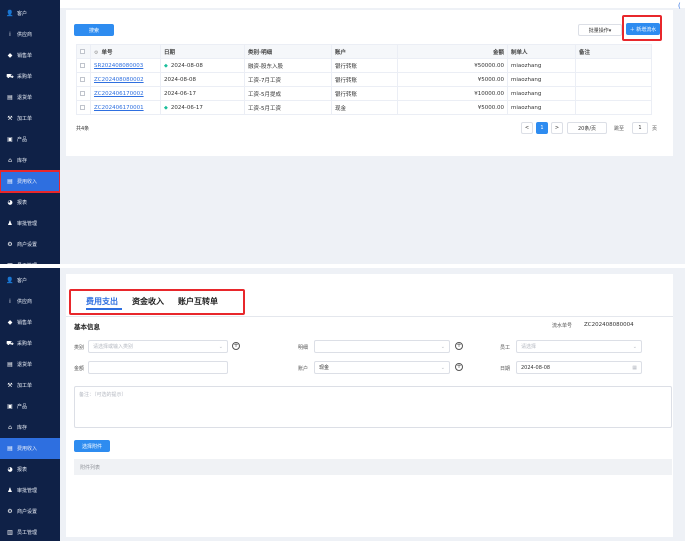 The image size is (685, 541). Describe the element at coordinates (489, 65) in the screenshot. I see `record-amount: ¥50000.00` at that location.